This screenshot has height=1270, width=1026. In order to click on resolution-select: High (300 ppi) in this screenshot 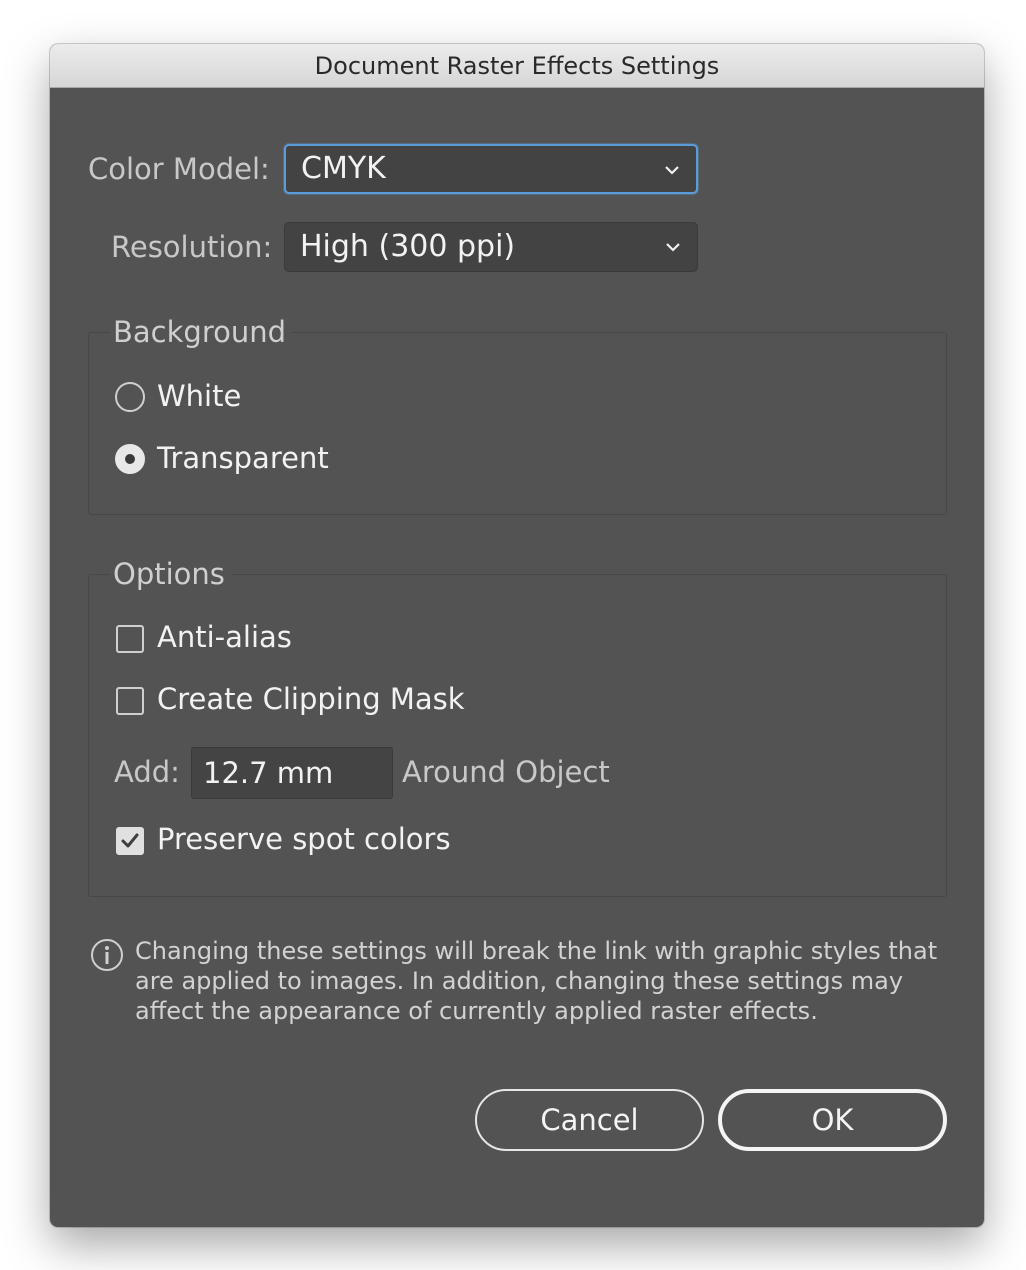, I will do `click(491, 247)`.